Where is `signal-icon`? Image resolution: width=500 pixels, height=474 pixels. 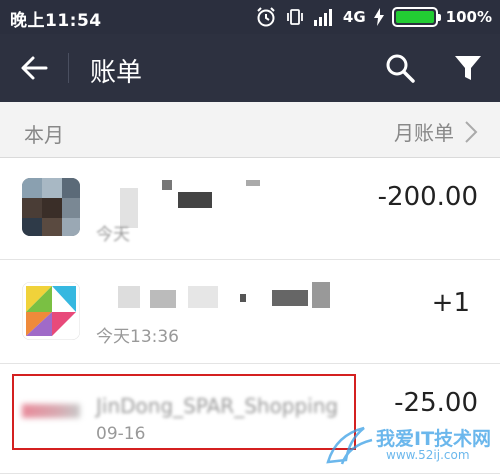
signal-icon is located at coordinates (324, 17).